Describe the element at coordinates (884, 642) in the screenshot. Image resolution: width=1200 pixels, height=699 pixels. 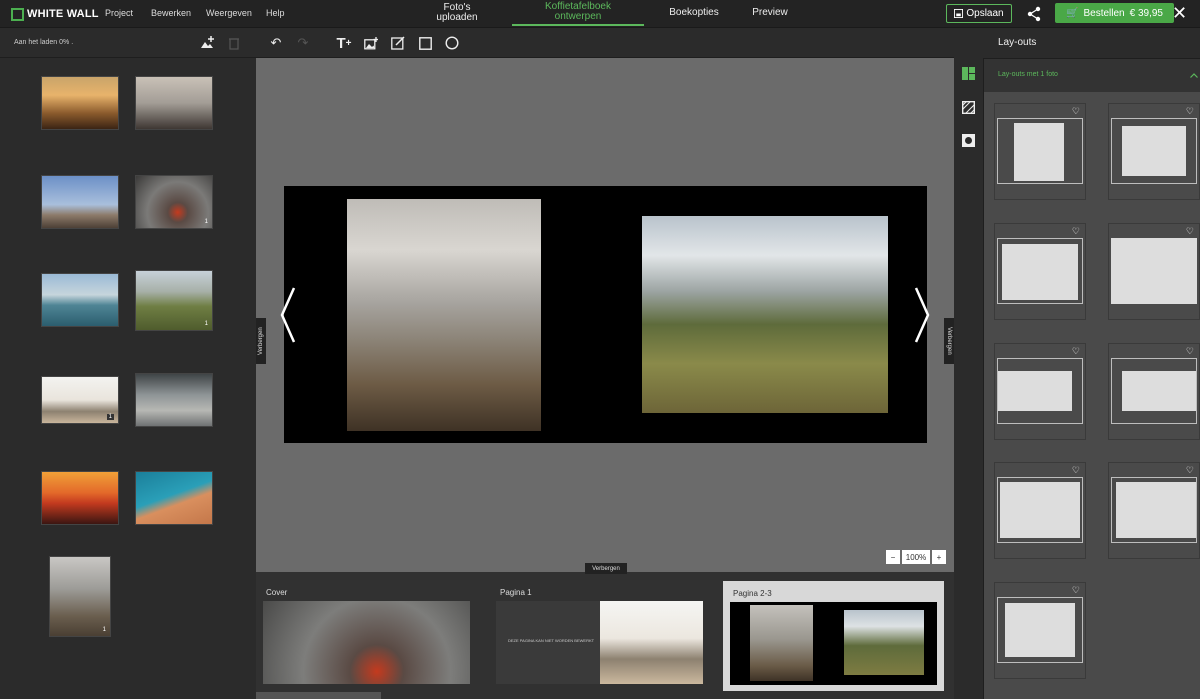
I see `page-2-3-right-photo` at that location.